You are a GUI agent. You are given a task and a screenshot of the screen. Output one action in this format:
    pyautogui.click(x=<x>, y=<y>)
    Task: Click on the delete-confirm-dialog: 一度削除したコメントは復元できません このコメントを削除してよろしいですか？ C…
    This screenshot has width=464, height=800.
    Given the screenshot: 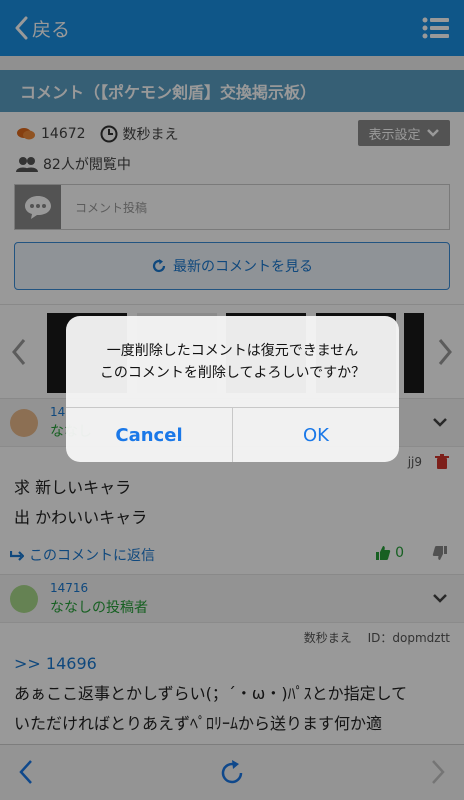 What is the action you would take?
    pyautogui.click(x=232, y=389)
    